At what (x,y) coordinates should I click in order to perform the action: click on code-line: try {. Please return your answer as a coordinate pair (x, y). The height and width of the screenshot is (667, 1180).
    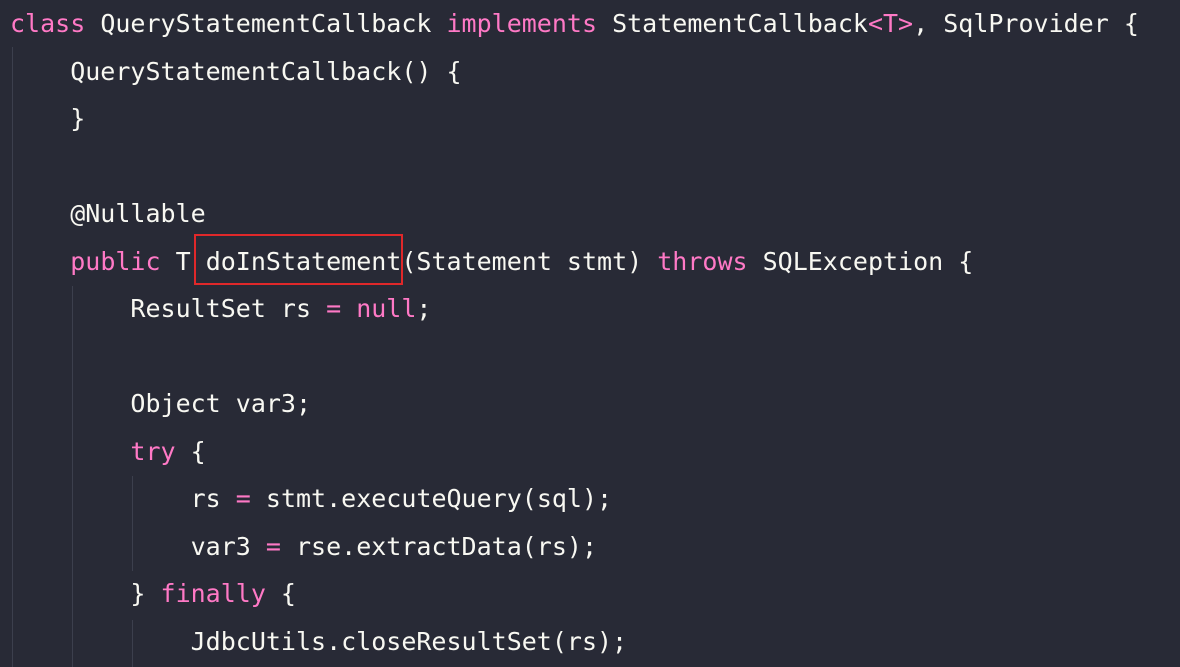
    Looking at the image, I should click on (108, 452).